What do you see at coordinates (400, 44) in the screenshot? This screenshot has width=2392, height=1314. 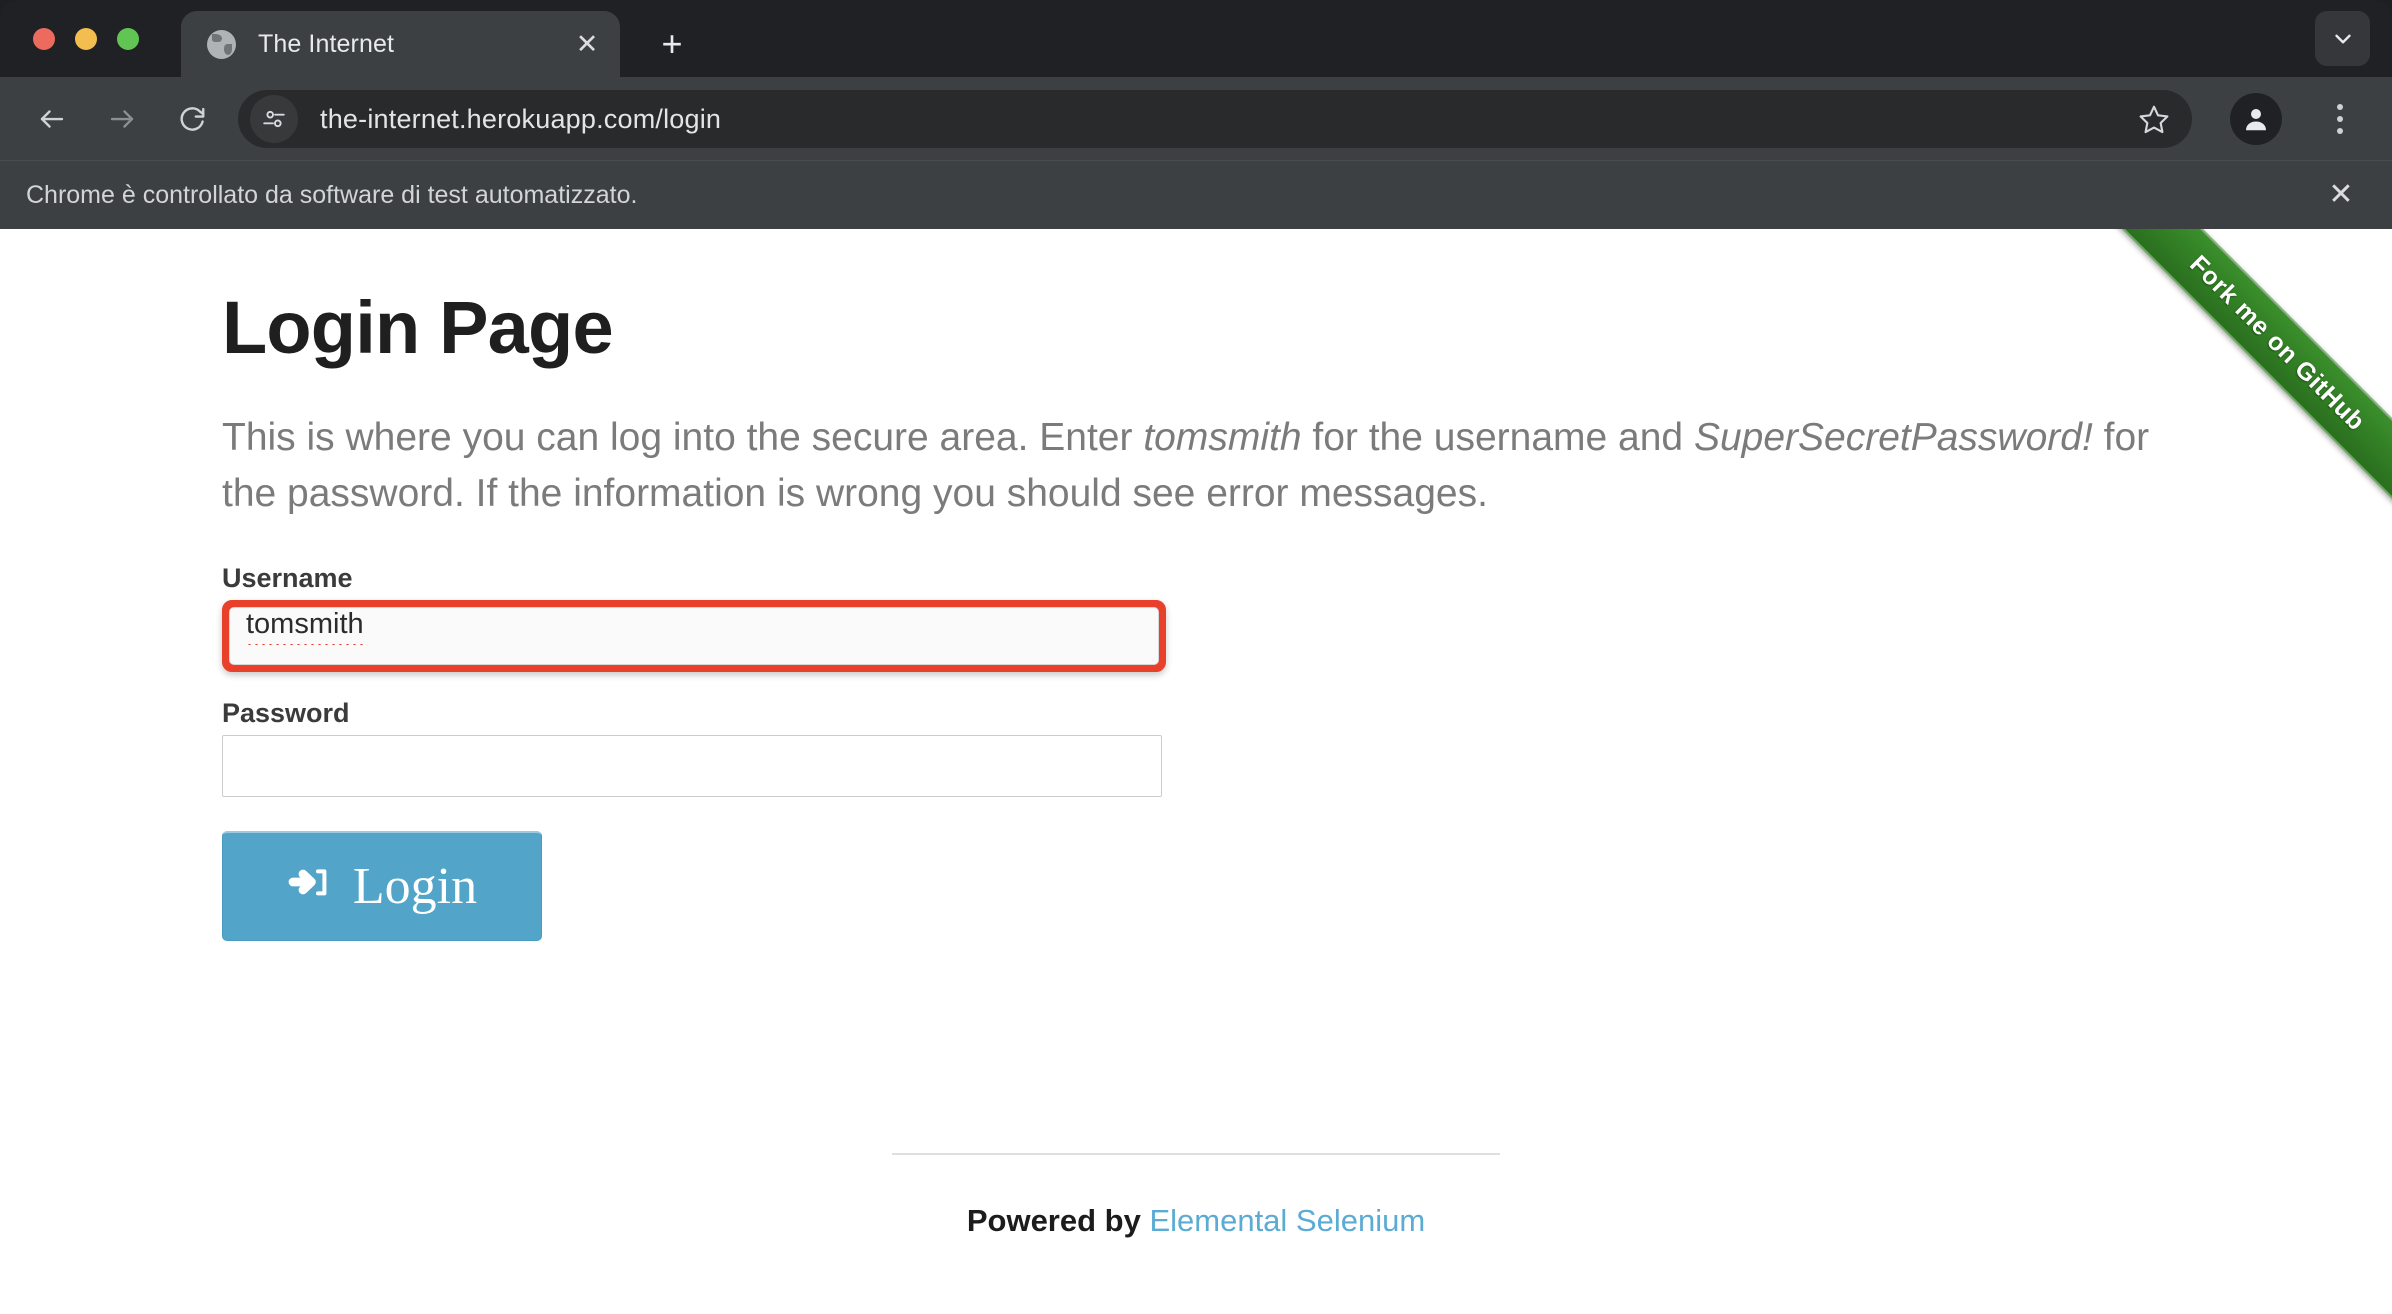 I see `browser-tab: The Internet ✕` at bounding box center [400, 44].